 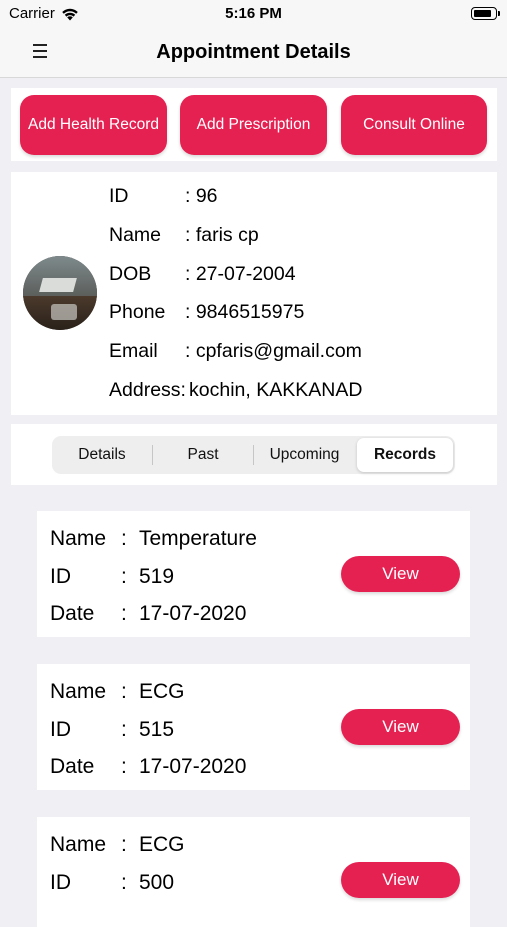 I want to click on patient-address-label: Address:, so click(x=147, y=390).